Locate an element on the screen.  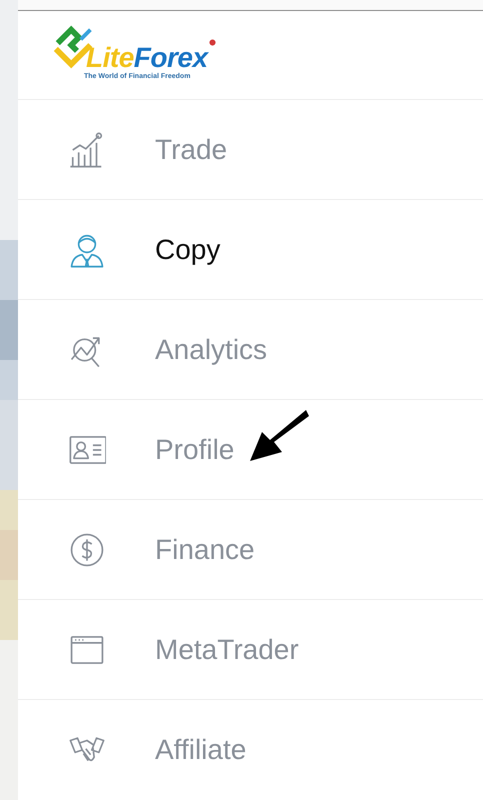
registered-icon is located at coordinates (212, 42).